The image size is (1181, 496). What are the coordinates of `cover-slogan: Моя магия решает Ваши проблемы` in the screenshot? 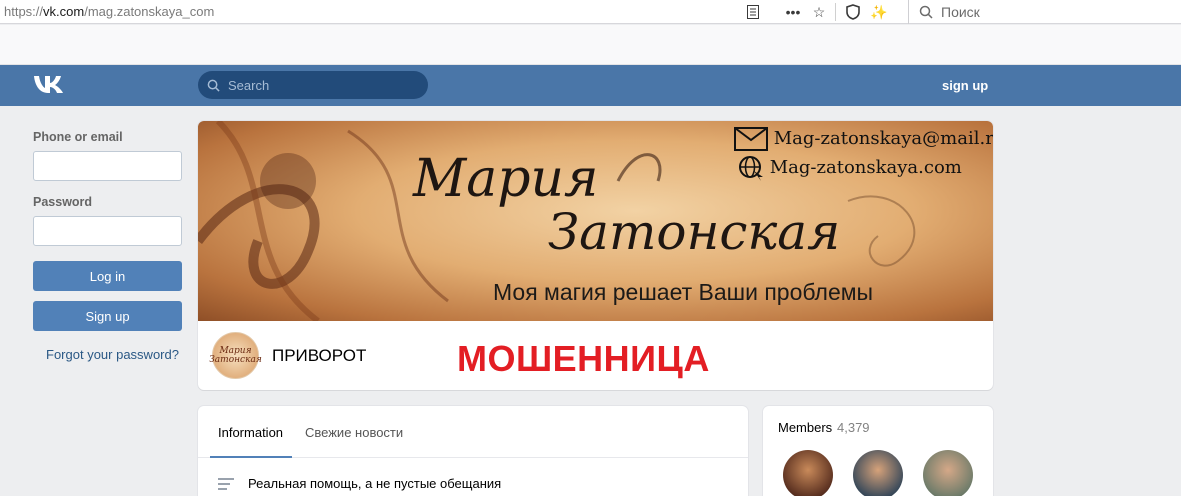 It's located at (683, 292).